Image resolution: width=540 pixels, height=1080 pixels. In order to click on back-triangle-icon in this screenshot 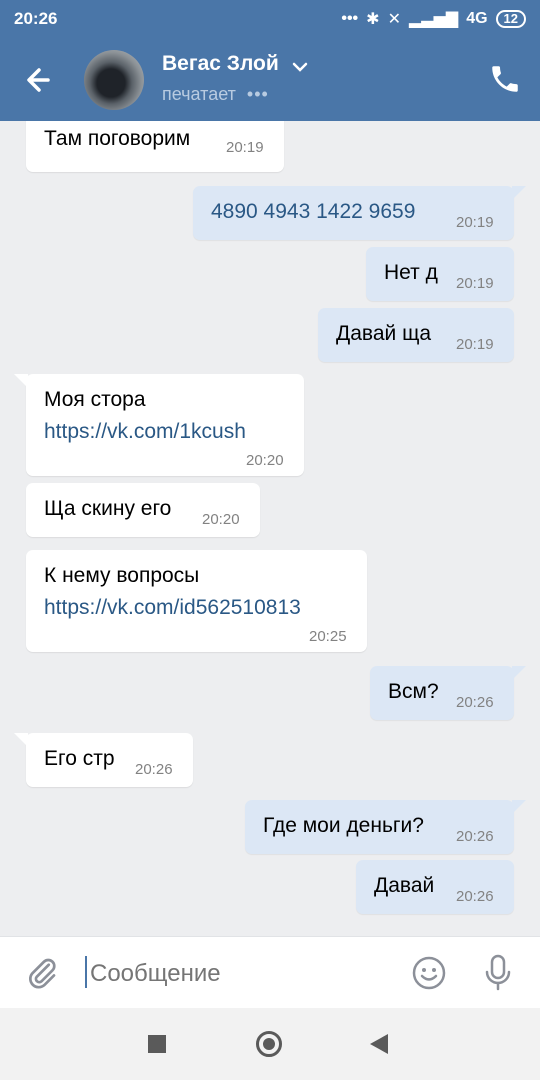, I will do `click(379, 1044)`.